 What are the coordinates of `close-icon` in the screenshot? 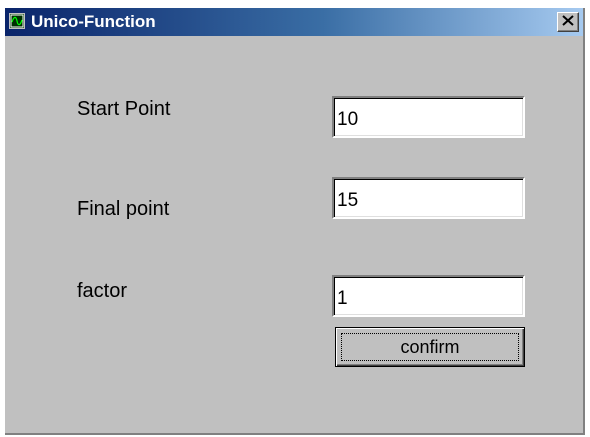 It's located at (568, 22).